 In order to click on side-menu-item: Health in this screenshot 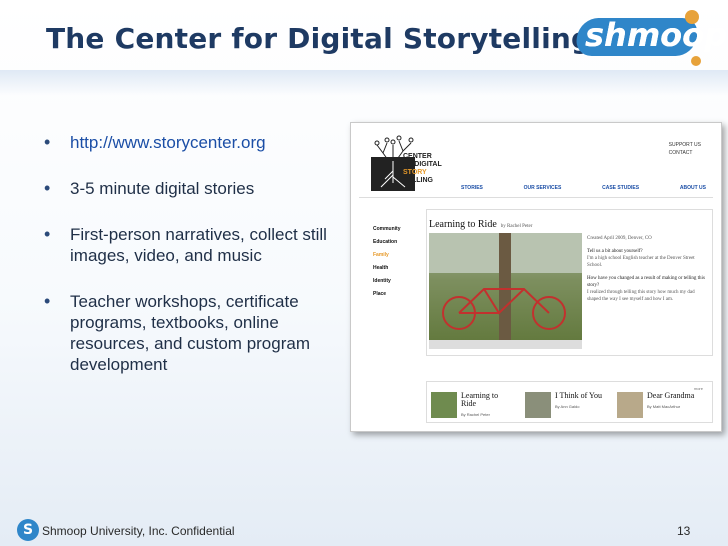, I will do `click(387, 268)`.